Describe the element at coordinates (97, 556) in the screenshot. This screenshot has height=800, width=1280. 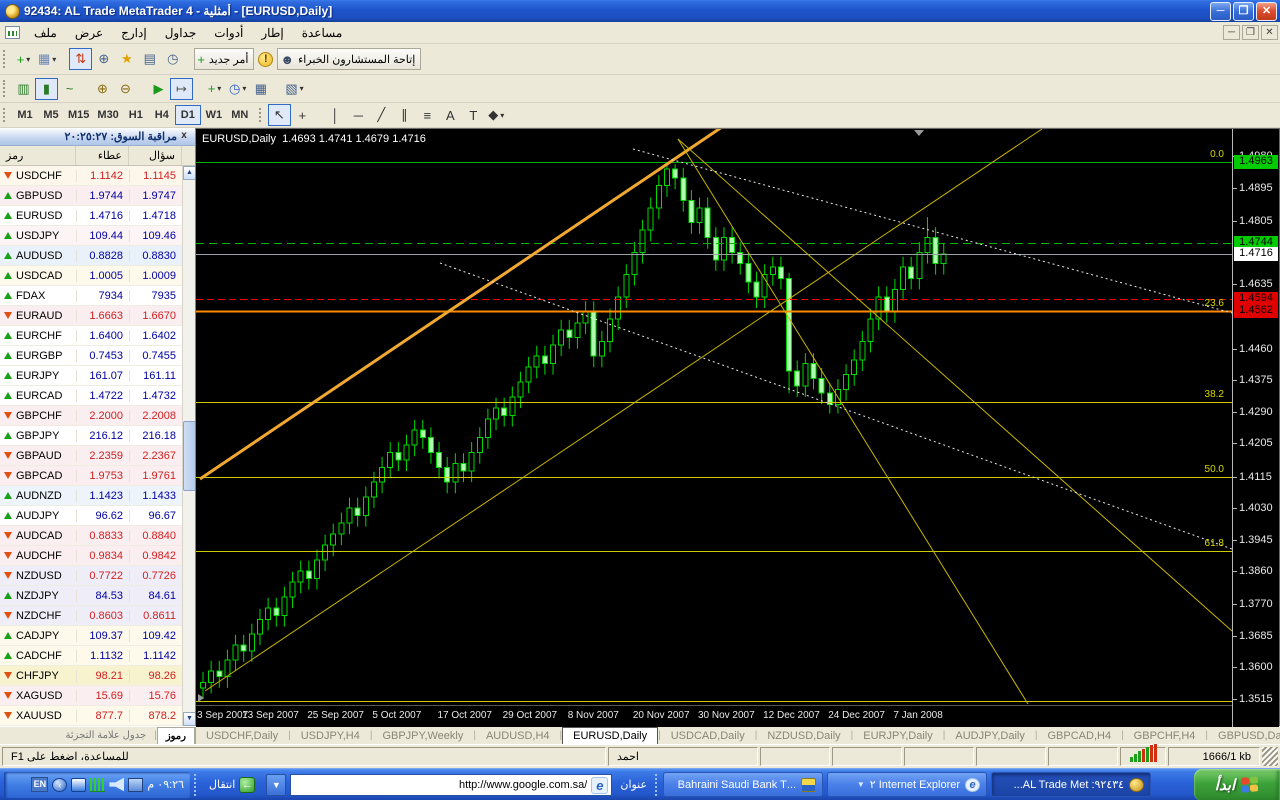
I see `market-watch-row: AUDCHF 0.9834 0.9842` at that location.